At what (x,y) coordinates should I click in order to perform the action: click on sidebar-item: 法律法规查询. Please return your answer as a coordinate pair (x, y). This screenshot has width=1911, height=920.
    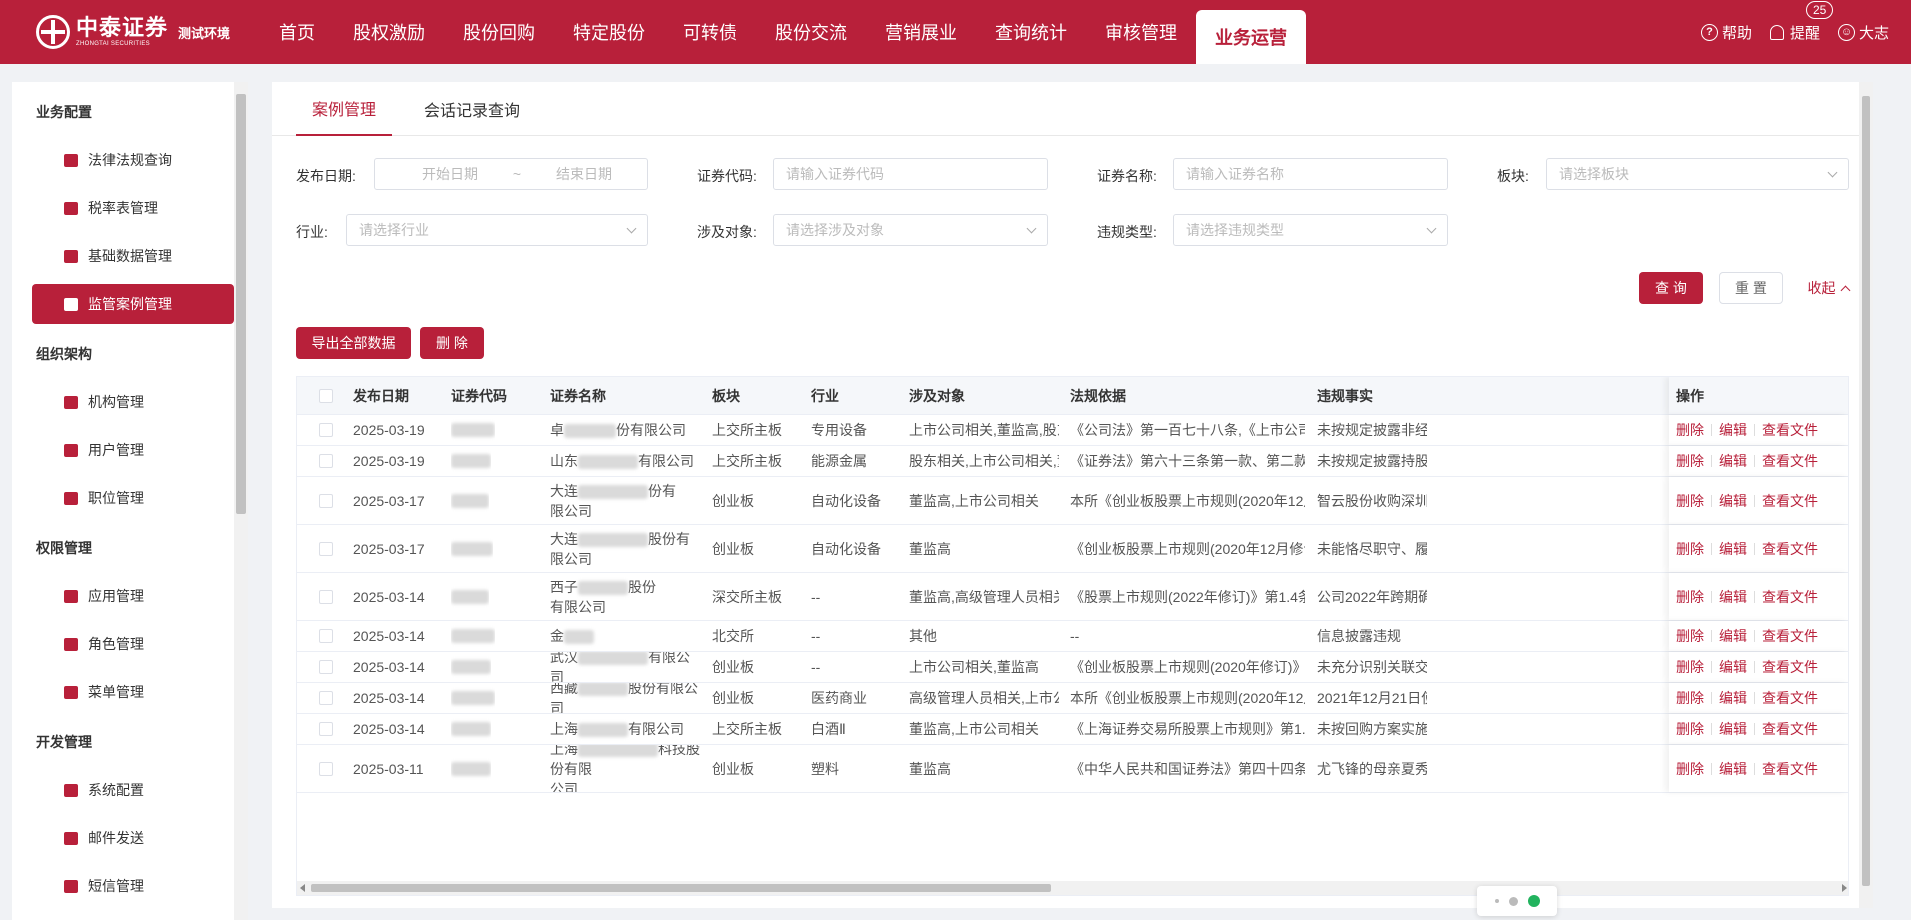
    Looking at the image, I should click on (133, 160).